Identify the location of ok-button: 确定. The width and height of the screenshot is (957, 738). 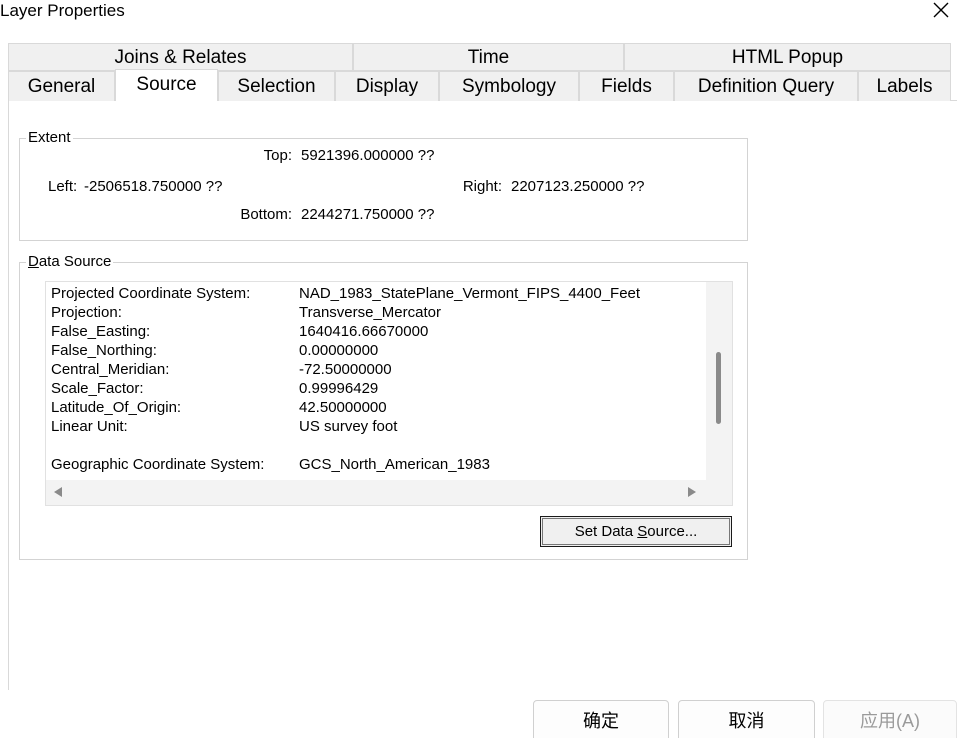
(601, 719).